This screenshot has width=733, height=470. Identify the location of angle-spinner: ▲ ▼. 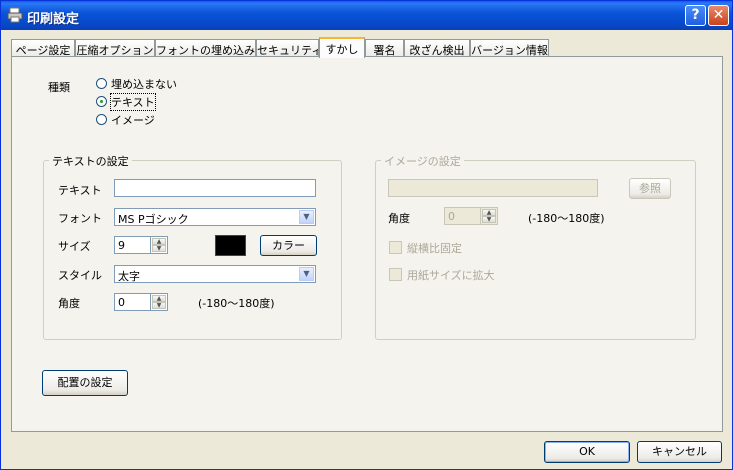
(159, 302).